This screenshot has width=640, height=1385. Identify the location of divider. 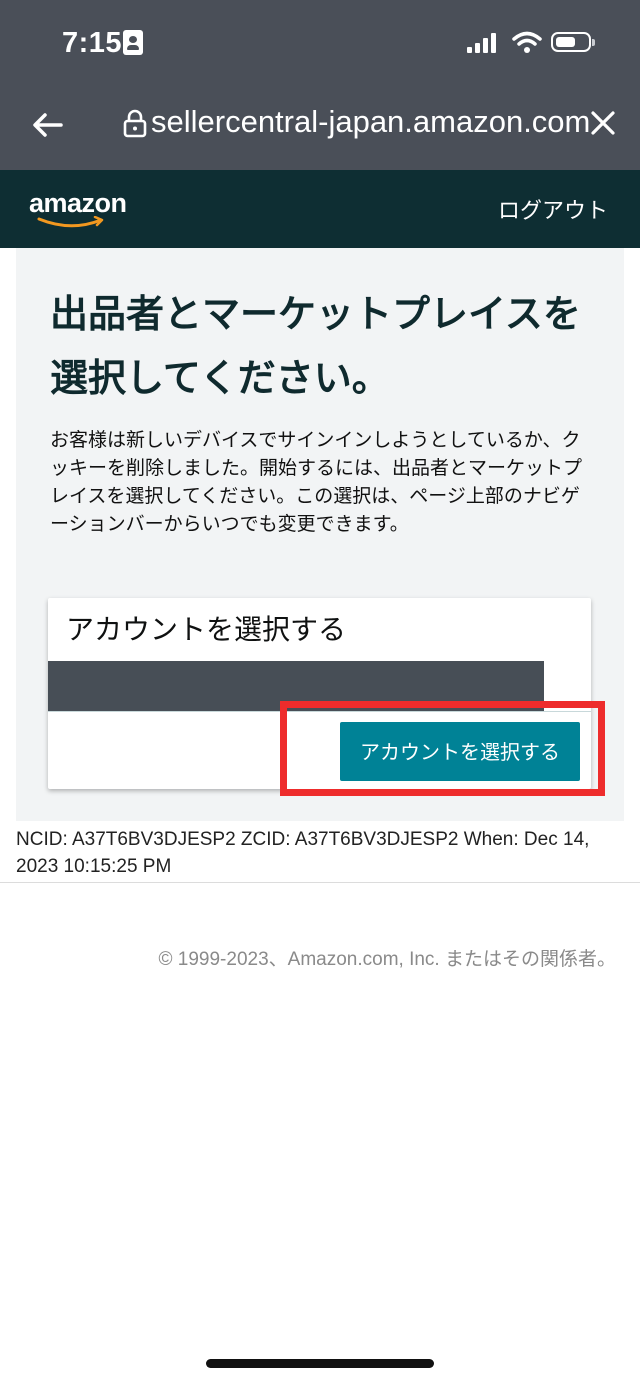
(320, 882).